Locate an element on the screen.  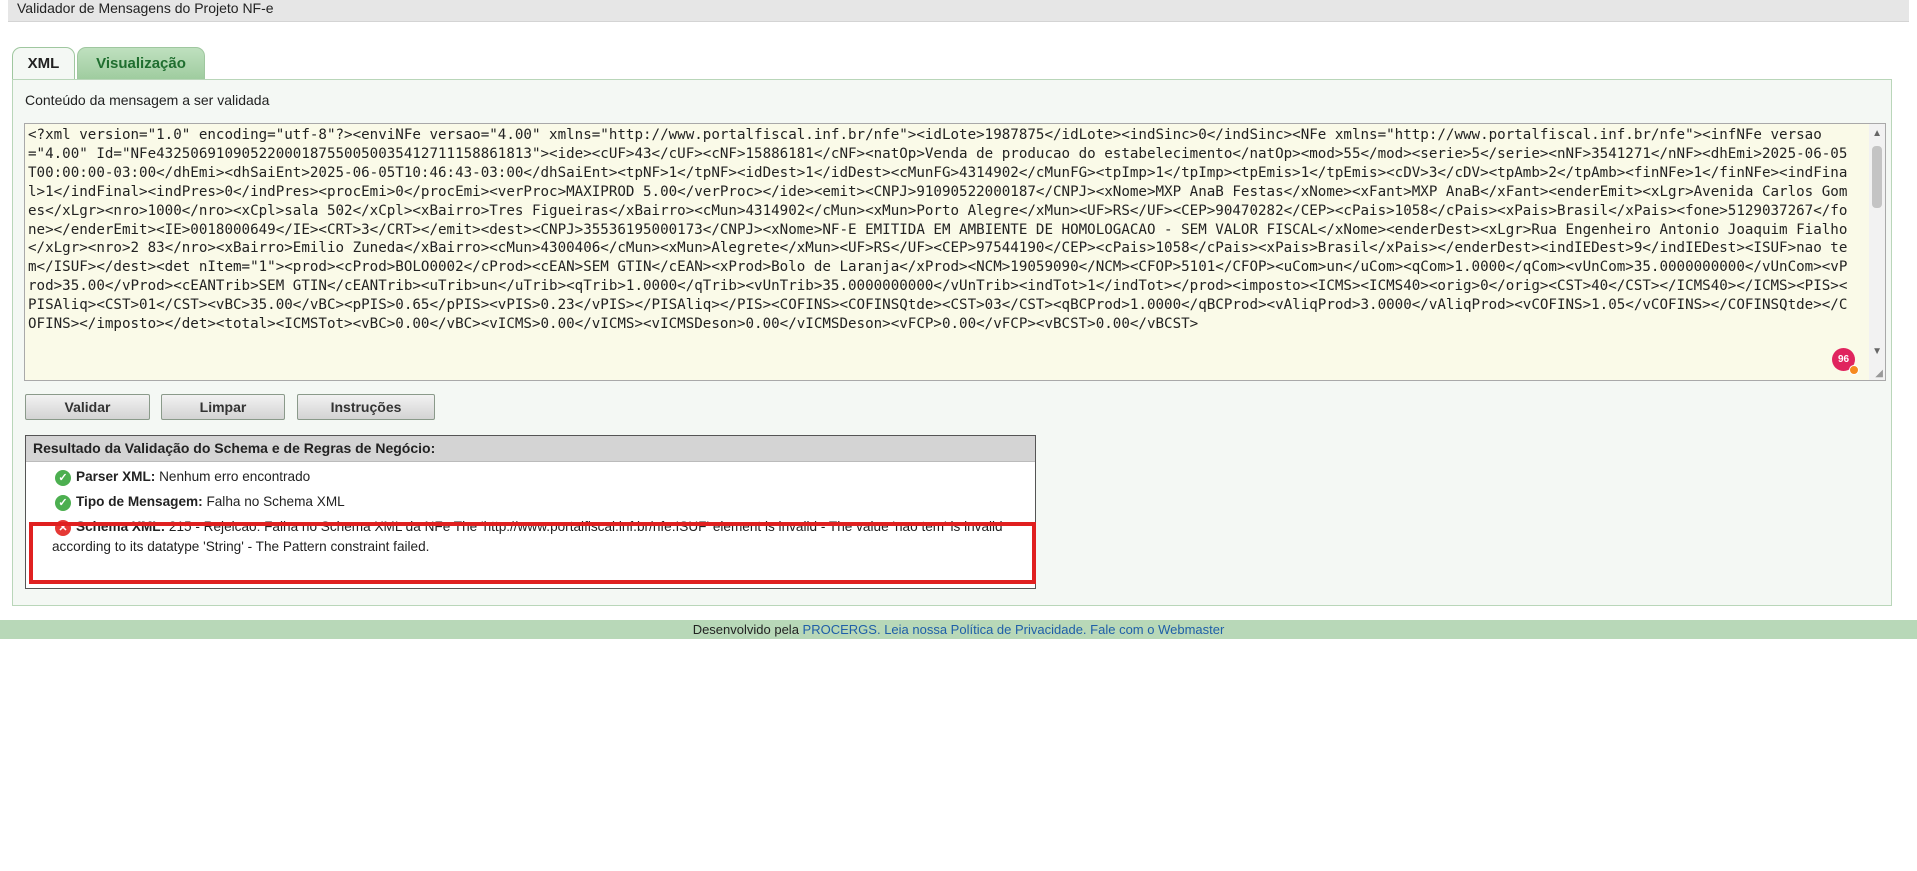
resize-grip-icon: ◢ is located at coordinates (1879, 373).